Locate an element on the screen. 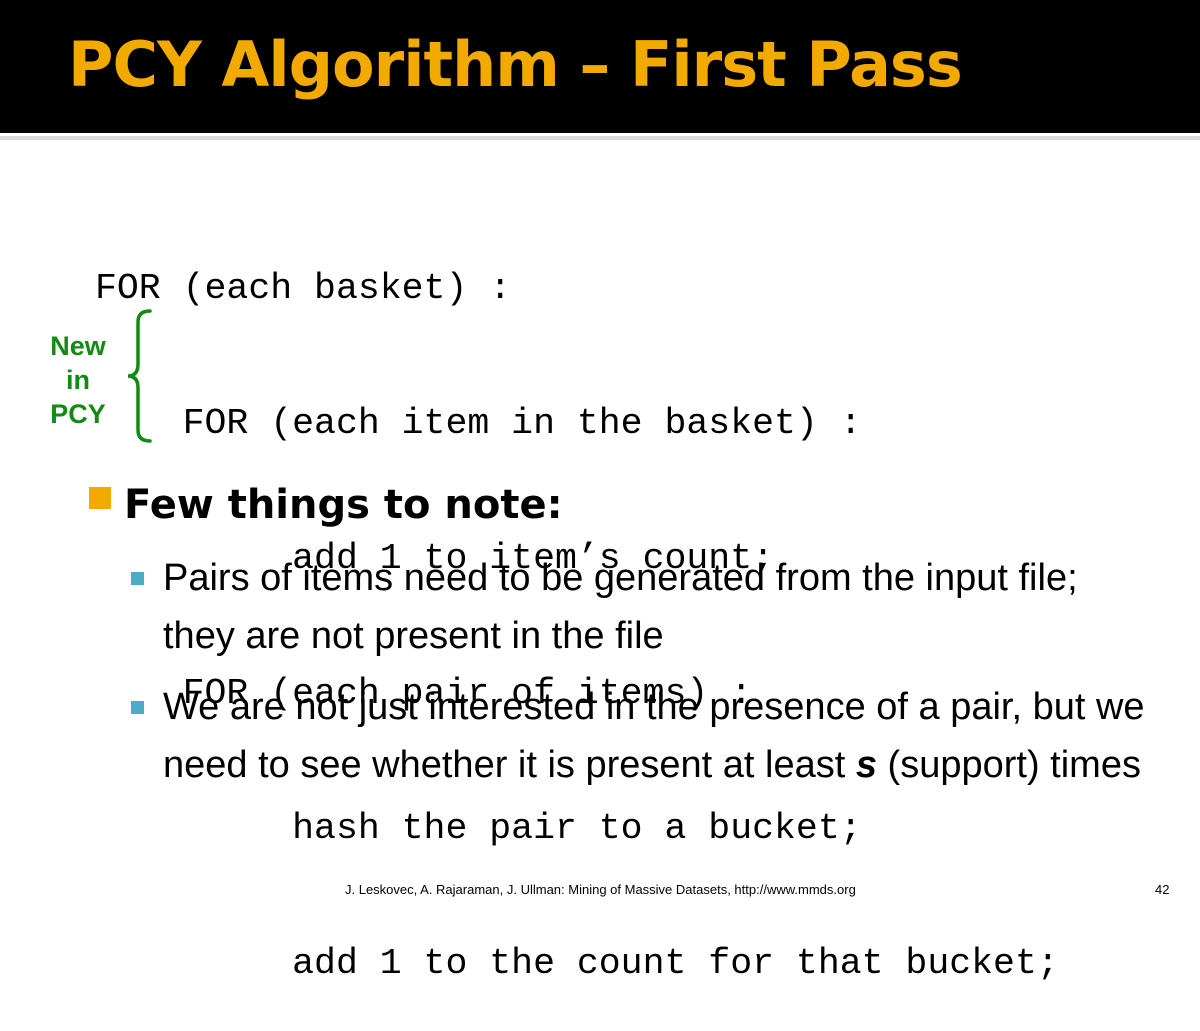  new-in-pcy-label-line: New is located at coordinates (78, 346).